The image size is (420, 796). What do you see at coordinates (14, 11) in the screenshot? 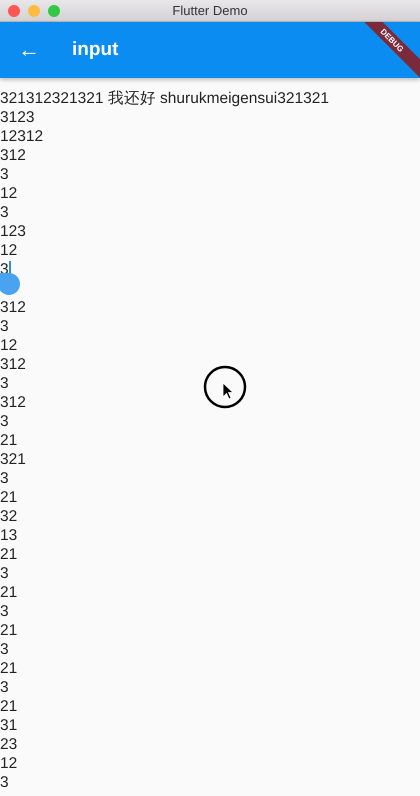
I see `close-icon` at bounding box center [14, 11].